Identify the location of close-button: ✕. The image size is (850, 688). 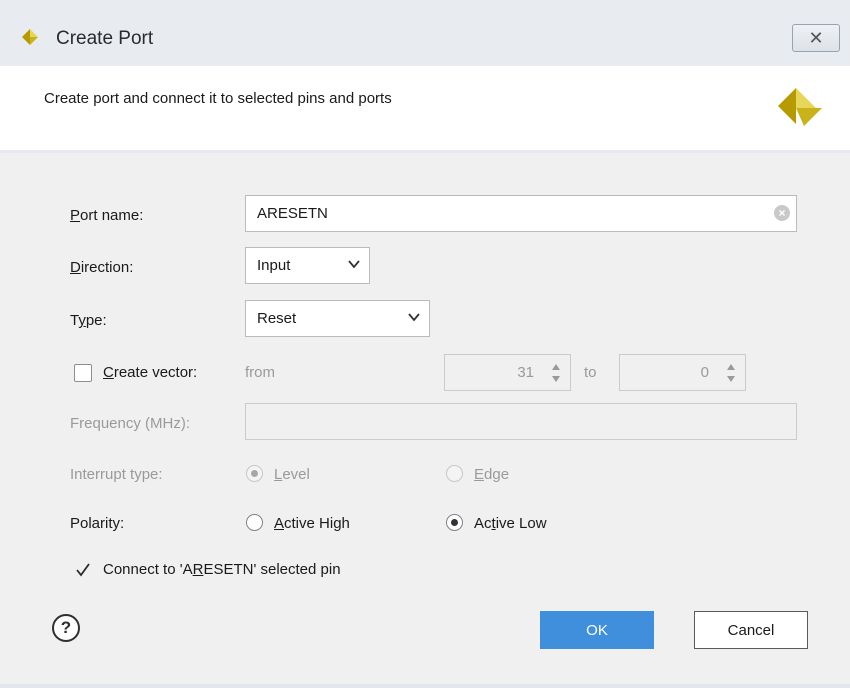
(816, 38).